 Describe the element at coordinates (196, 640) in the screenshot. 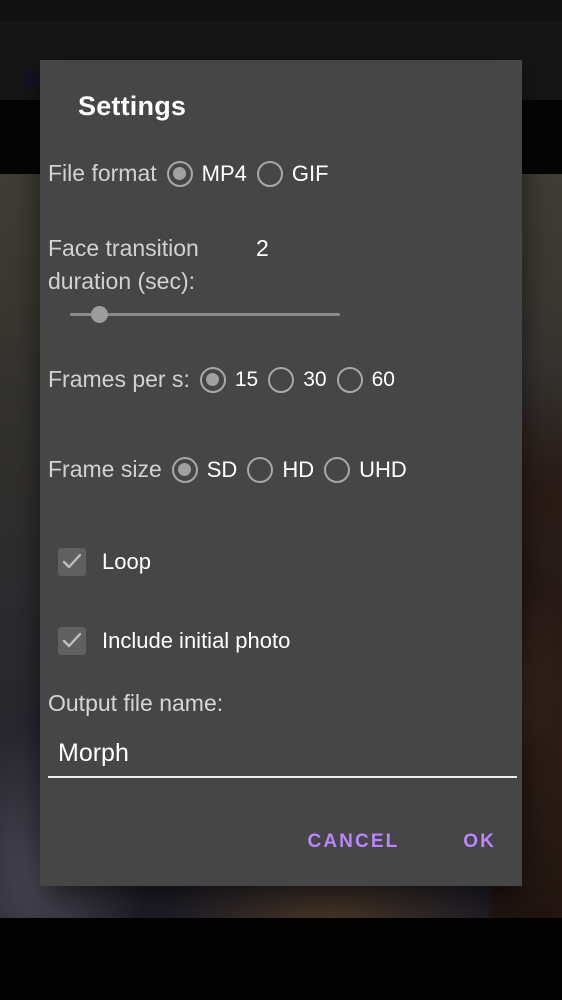

I see `include-initial-photo-checkbox-label: Include initial photo` at that location.